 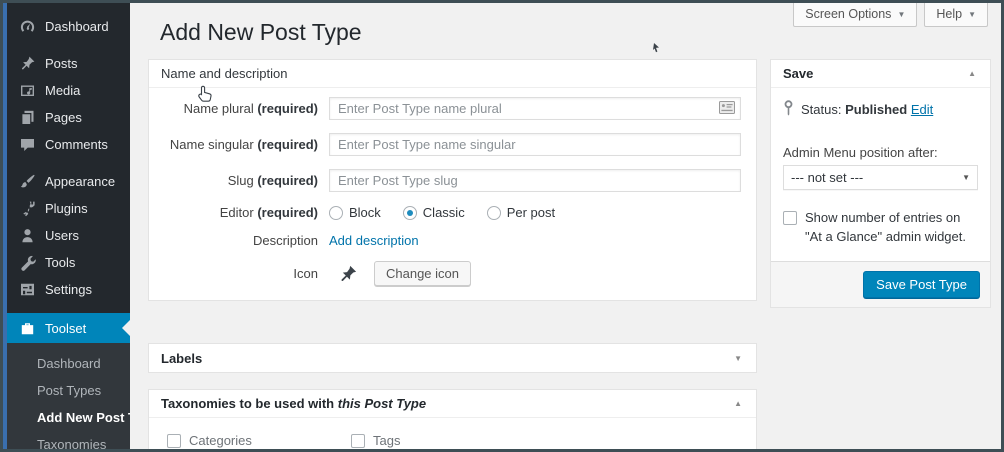 What do you see at coordinates (76, 144) in the screenshot?
I see `sidebar-item-label: Comments` at bounding box center [76, 144].